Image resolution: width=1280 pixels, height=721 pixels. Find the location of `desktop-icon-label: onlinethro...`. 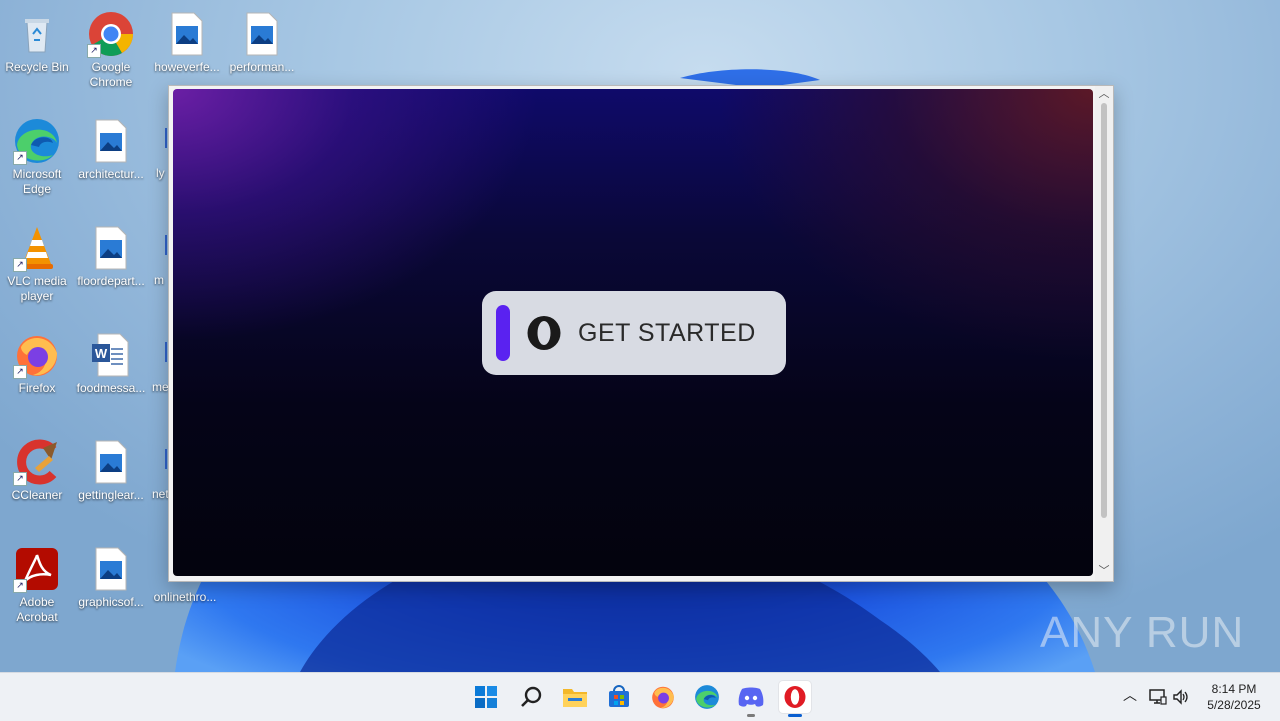

desktop-icon-label: onlinethro... is located at coordinates (185, 597).